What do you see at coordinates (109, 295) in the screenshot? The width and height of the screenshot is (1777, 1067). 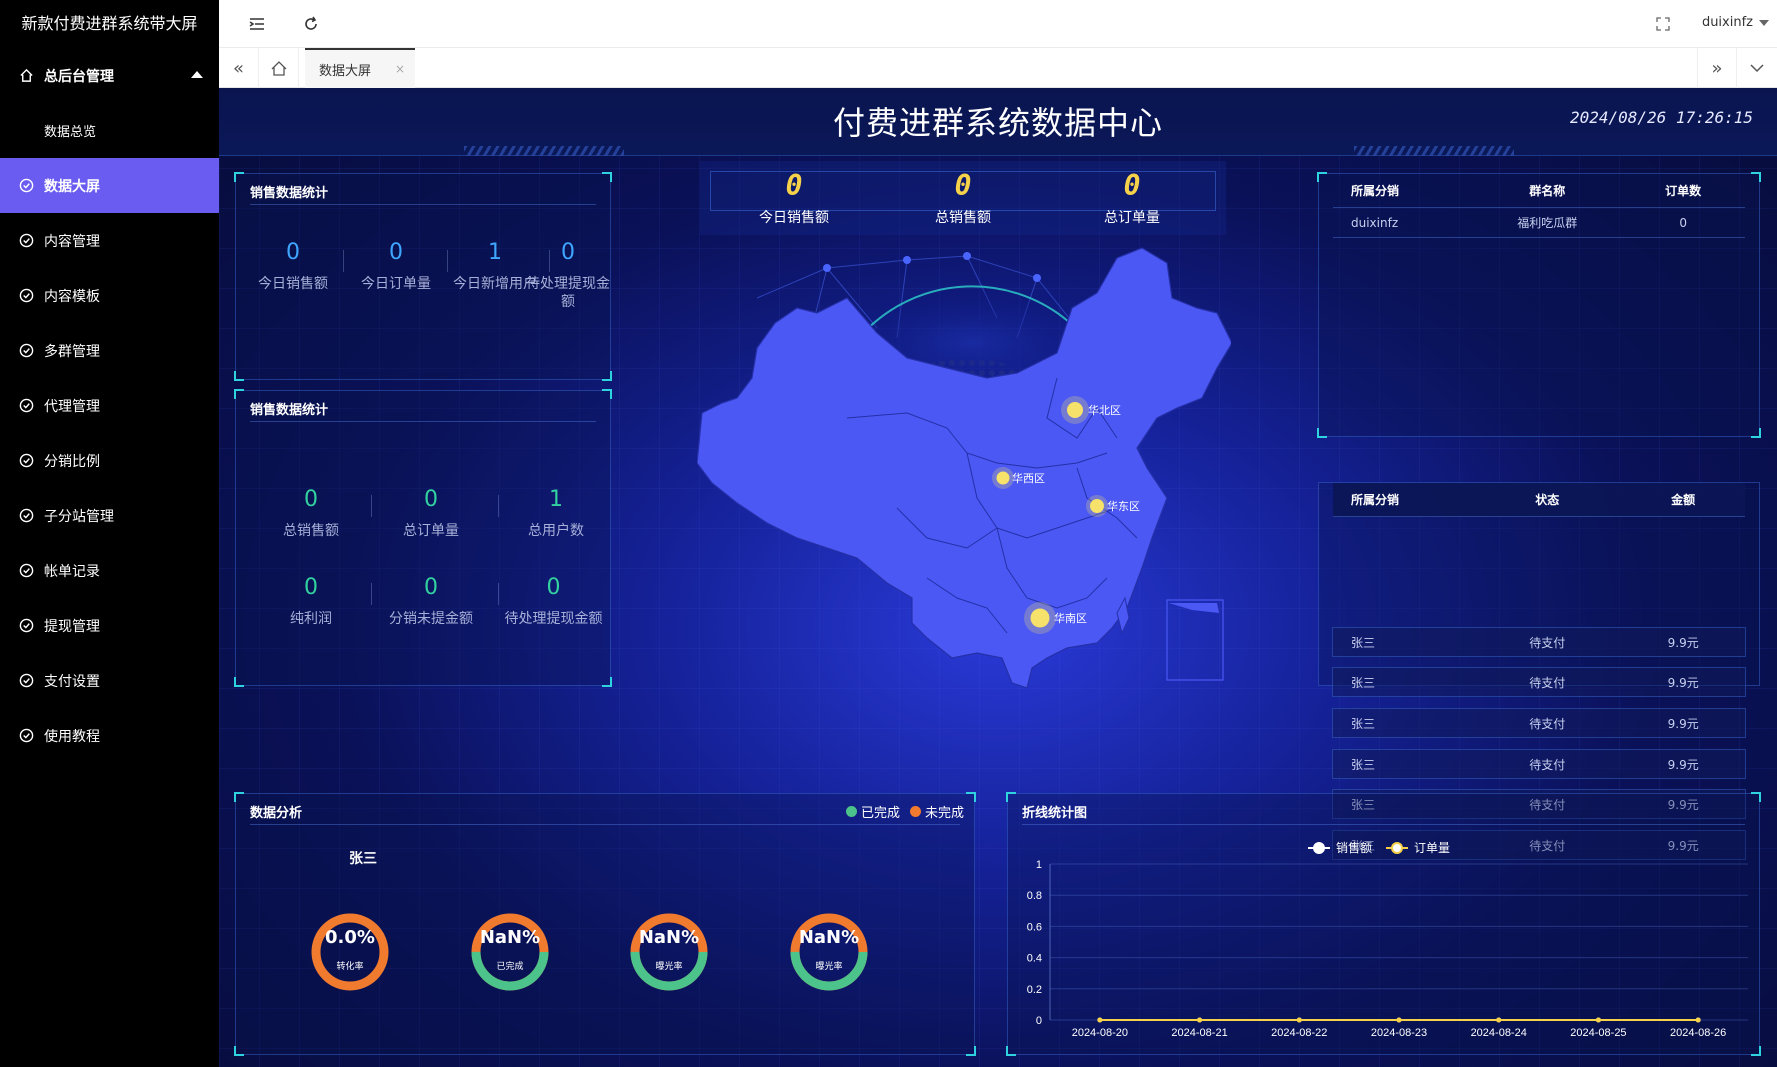 I see `sidebar-item-template: 内容模板` at bounding box center [109, 295].